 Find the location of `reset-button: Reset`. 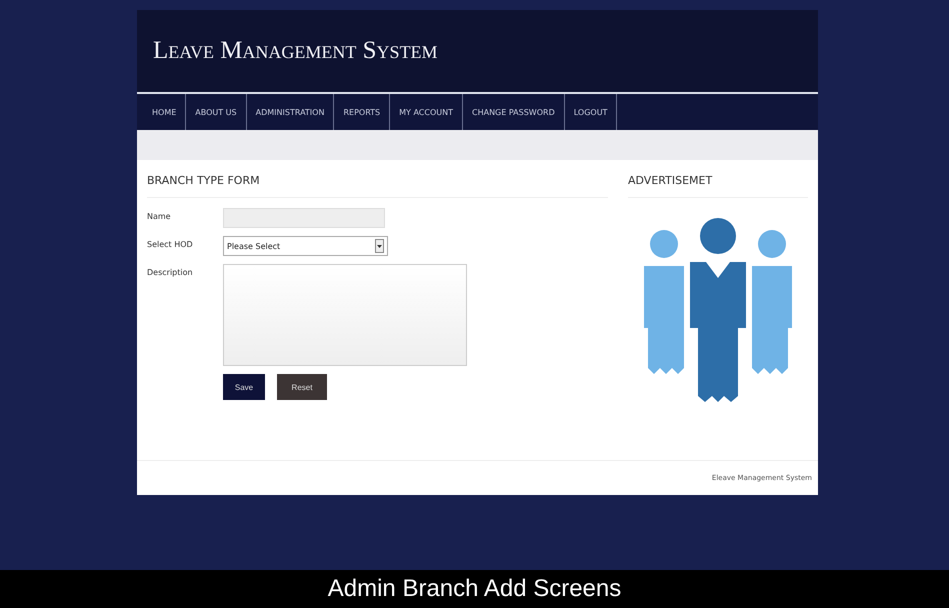

reset-button: Reset is located at coordinates (302, 387).